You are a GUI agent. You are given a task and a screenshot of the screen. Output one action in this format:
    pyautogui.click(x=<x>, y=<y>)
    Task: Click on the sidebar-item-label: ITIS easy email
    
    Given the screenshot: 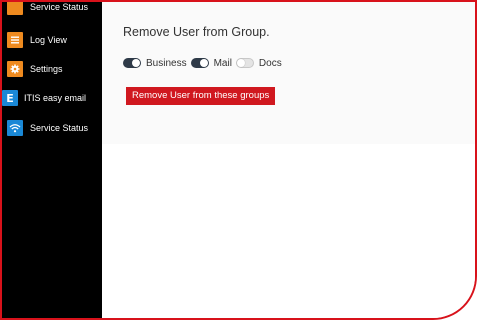 What is the action you would take?
    pyautogui.click(x=55, y=98)
    